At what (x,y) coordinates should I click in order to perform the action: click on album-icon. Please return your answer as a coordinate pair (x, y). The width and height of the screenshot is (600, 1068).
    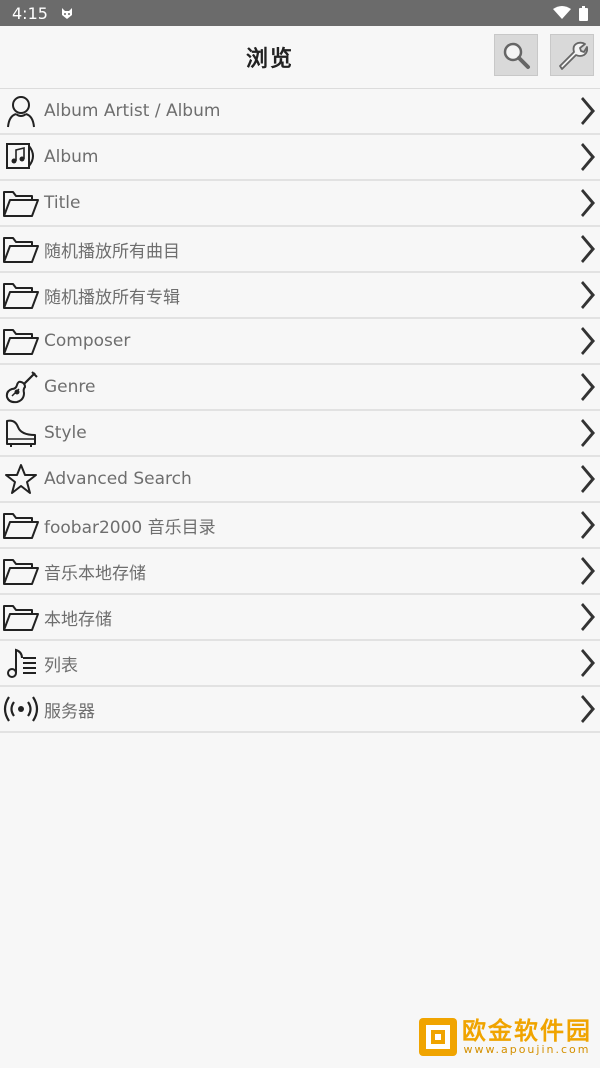
    Looking at the image, I should click on (21, 157).